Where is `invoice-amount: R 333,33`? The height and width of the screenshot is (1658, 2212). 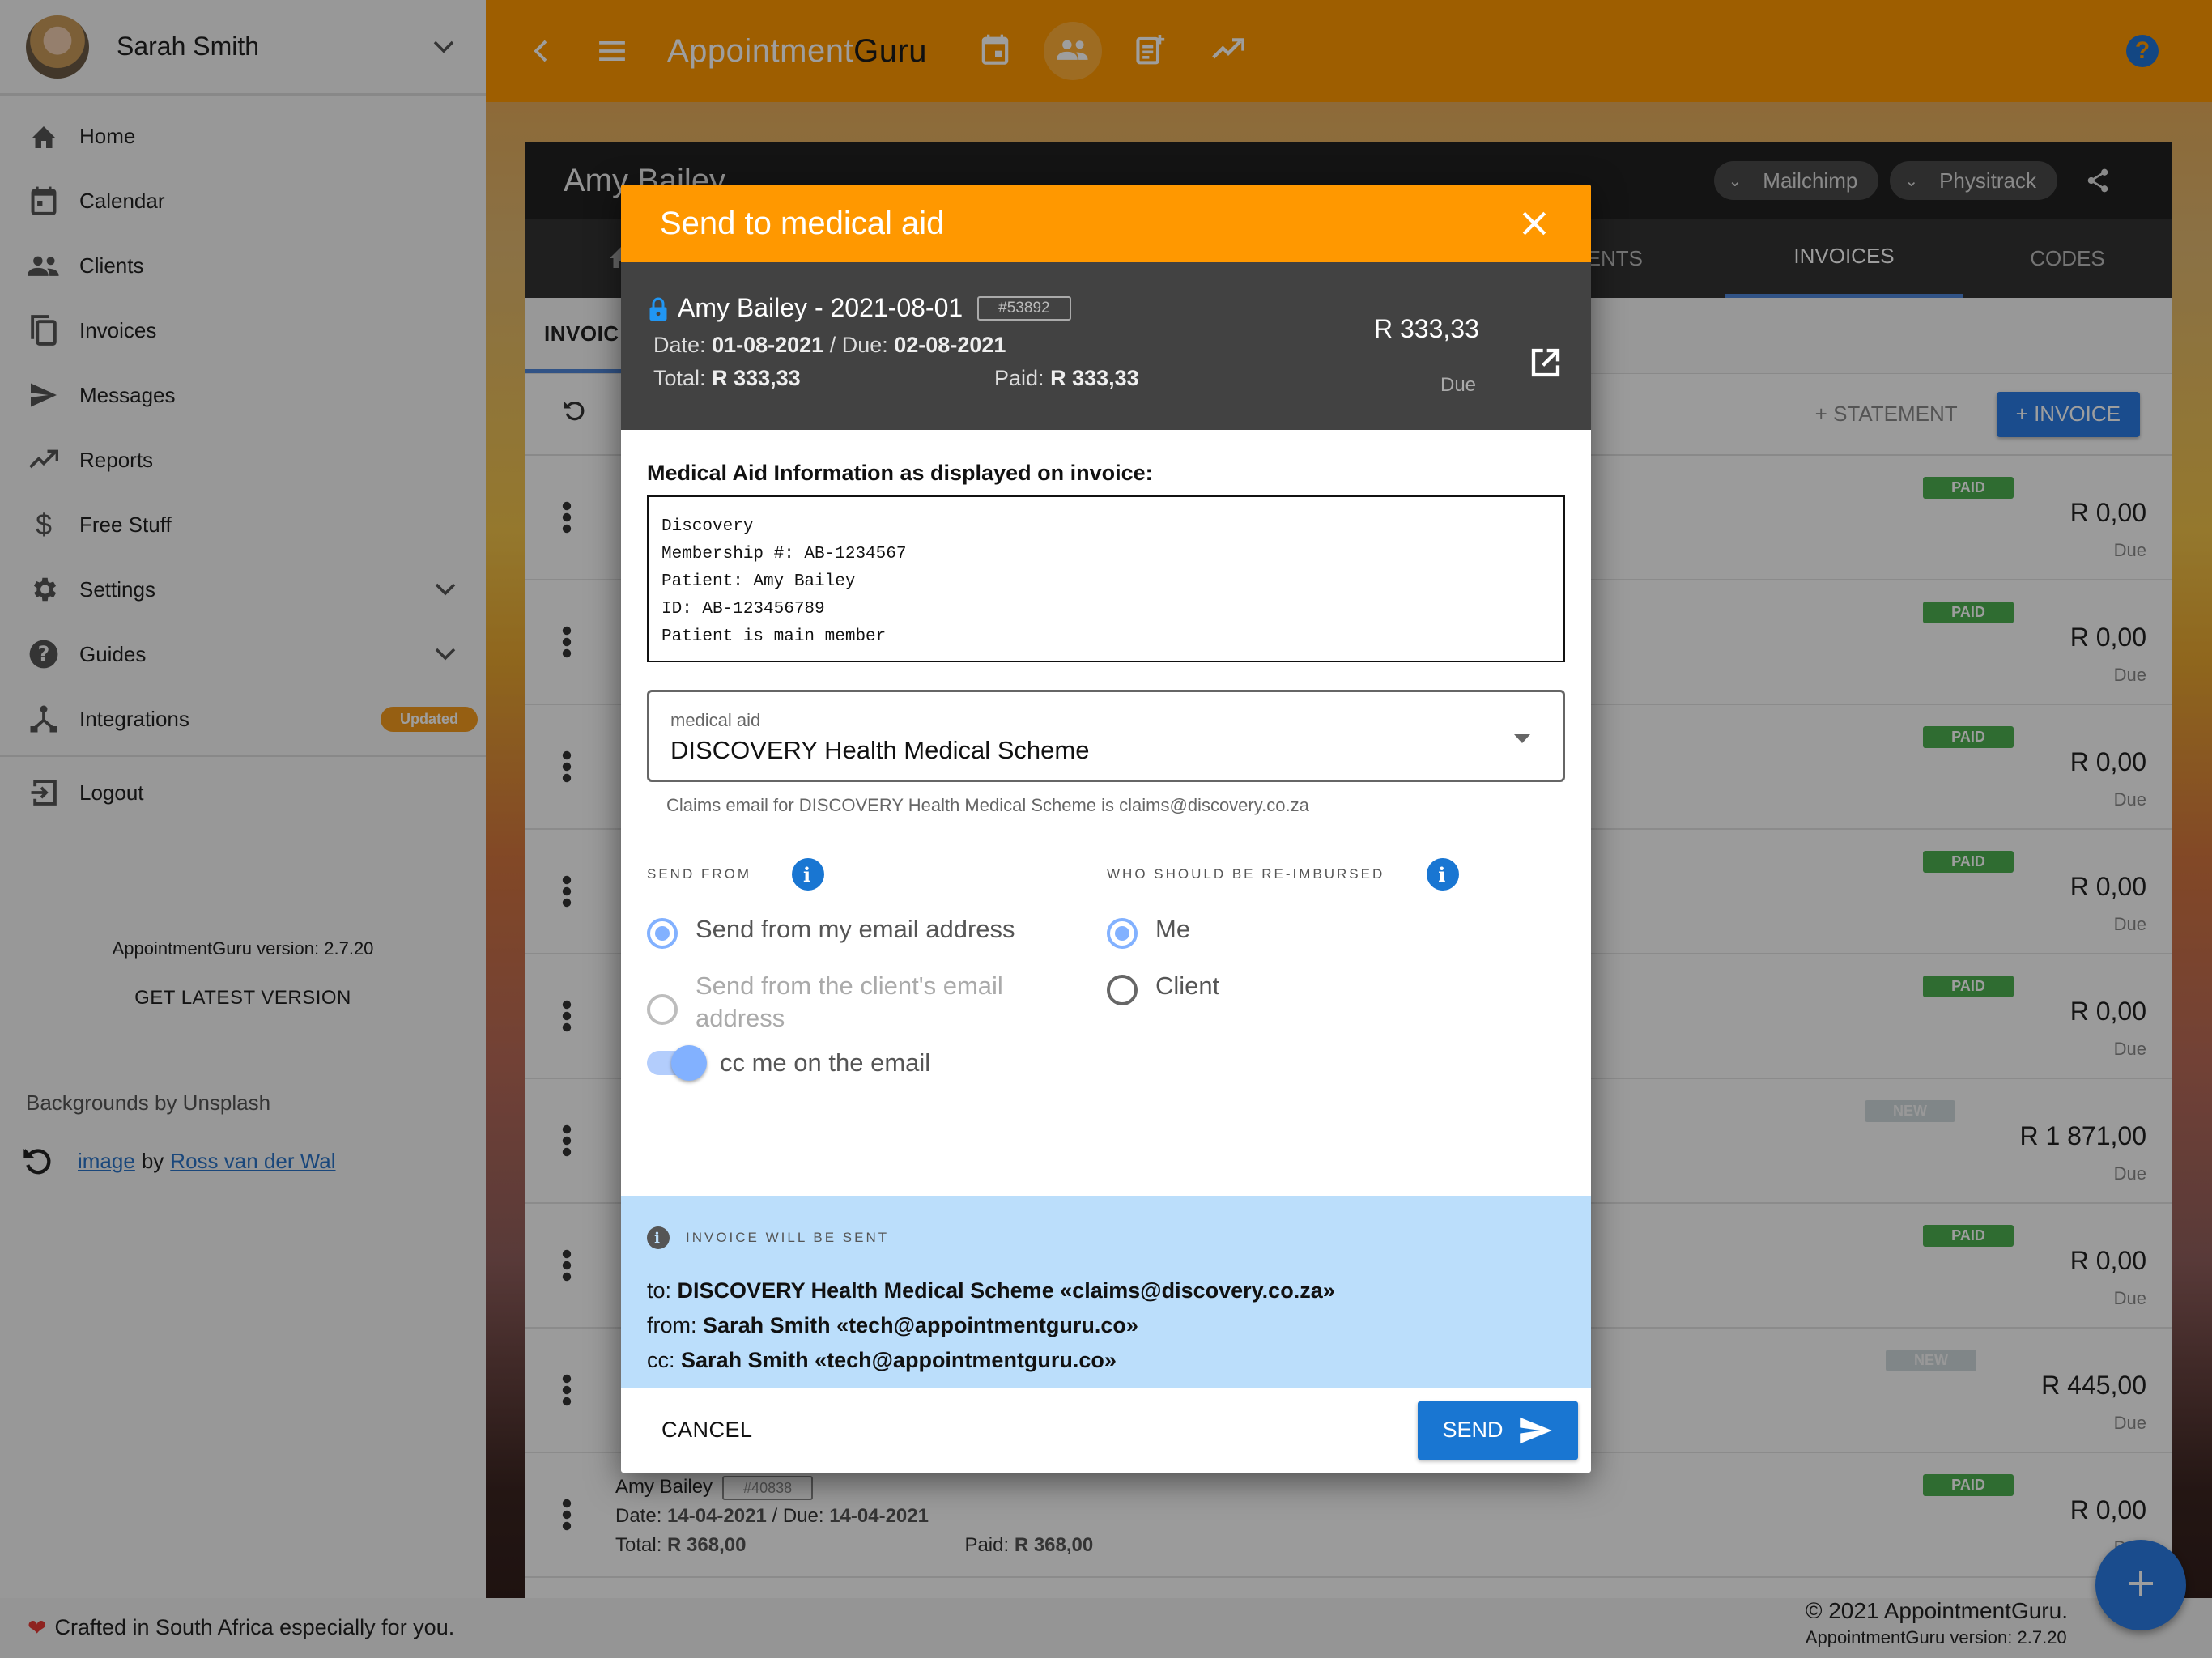
invoice-amount: R 333,33 is located at coordinates (1427, 328).